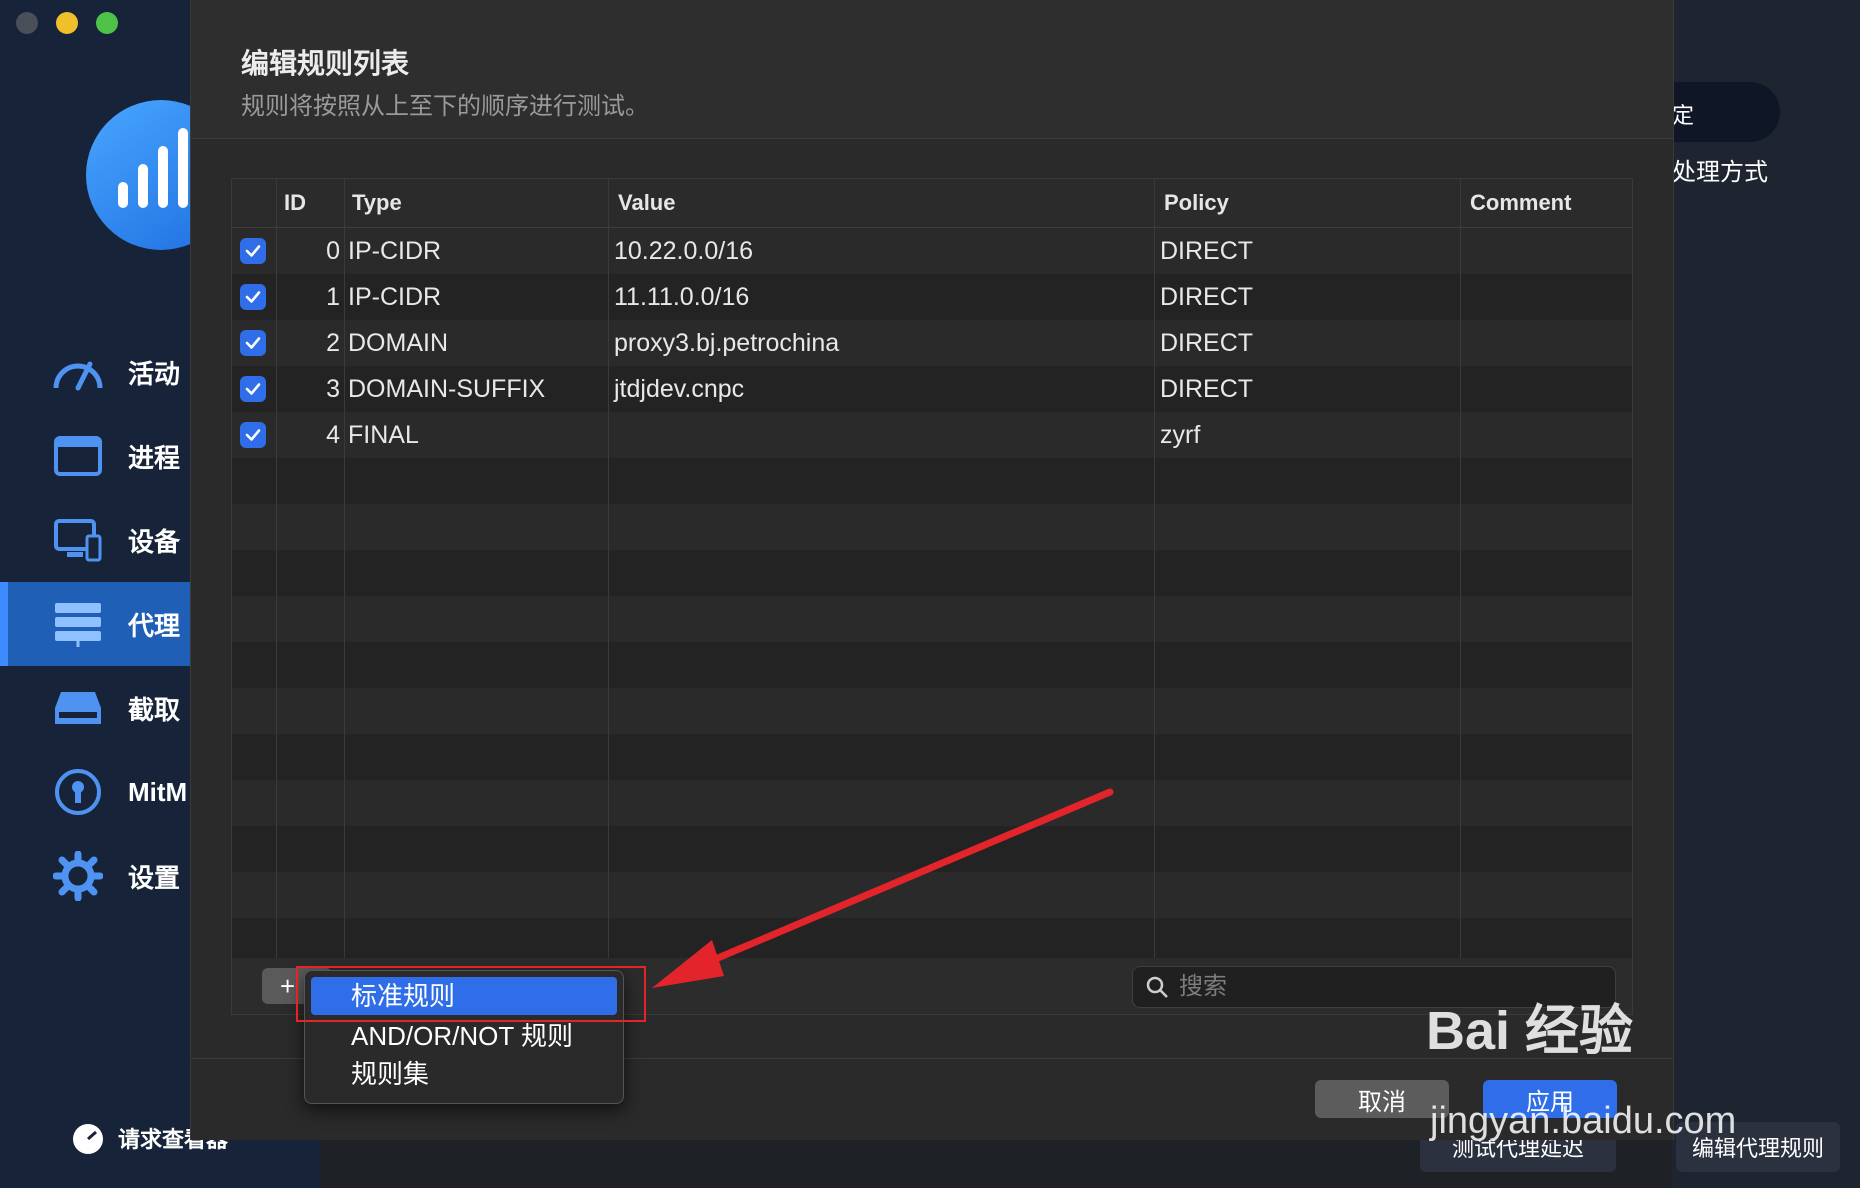  Describe the element at coordinates (1583, 1121) in the screenshot. I see `watermark-url: jingyan.baidu.com` at that location.